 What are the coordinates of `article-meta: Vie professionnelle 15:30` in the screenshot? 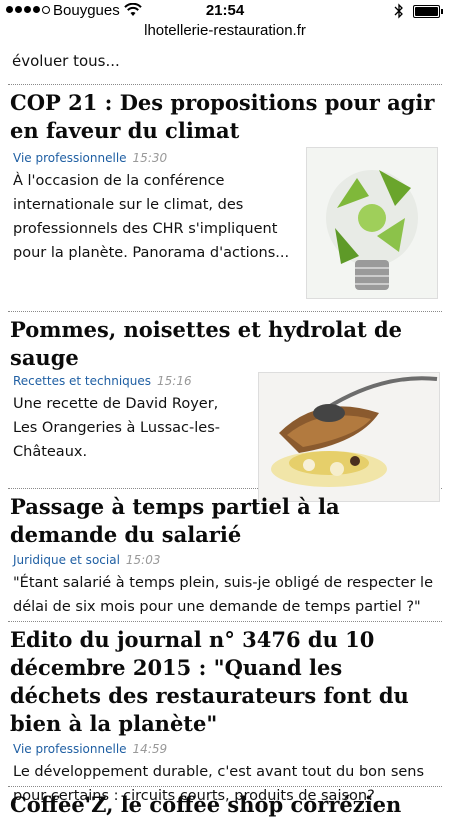 It's located at (151, 155).